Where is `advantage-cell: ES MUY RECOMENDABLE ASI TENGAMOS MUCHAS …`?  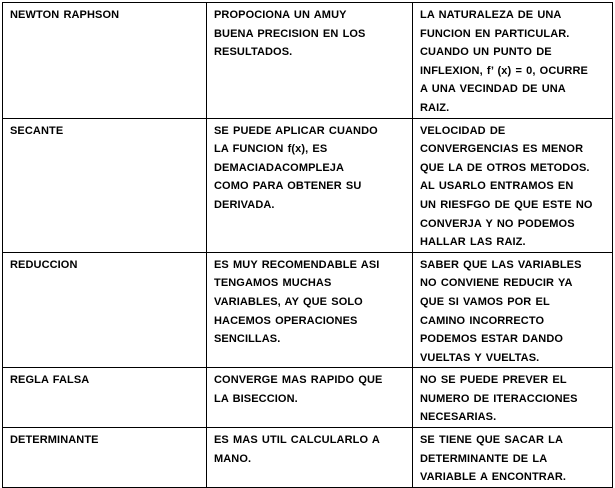
advantage-cell: ES MUY RECOMENDABLE ASI TENGAMOS MUCHAS … is located at coordinates (309, 310).